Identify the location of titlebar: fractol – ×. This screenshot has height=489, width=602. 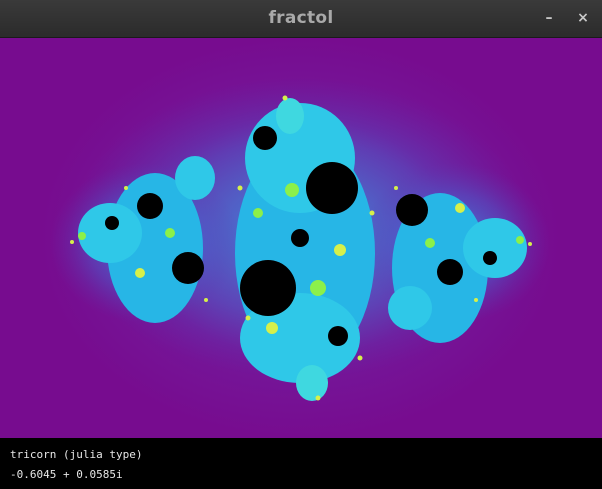
(301, 19).